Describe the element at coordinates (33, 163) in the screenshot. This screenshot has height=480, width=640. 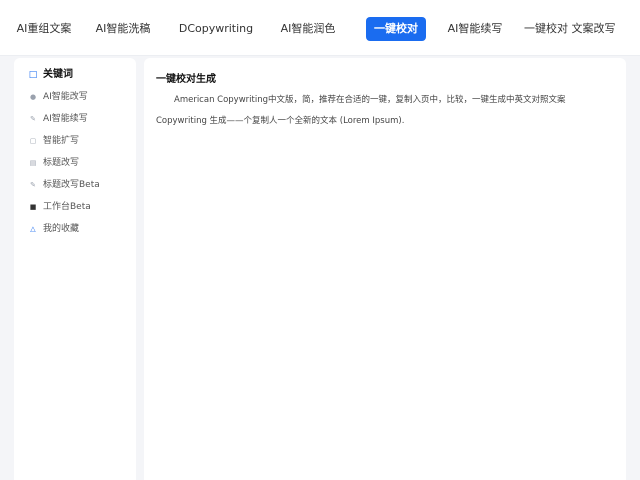
I see `title-icon: ▤` at that location.